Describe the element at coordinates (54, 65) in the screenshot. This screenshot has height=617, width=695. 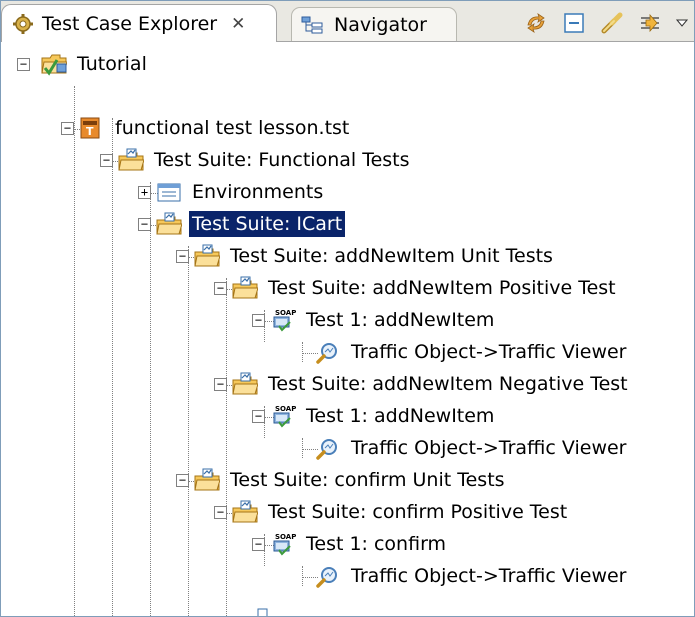
I see `project-folder-icon` at that location.